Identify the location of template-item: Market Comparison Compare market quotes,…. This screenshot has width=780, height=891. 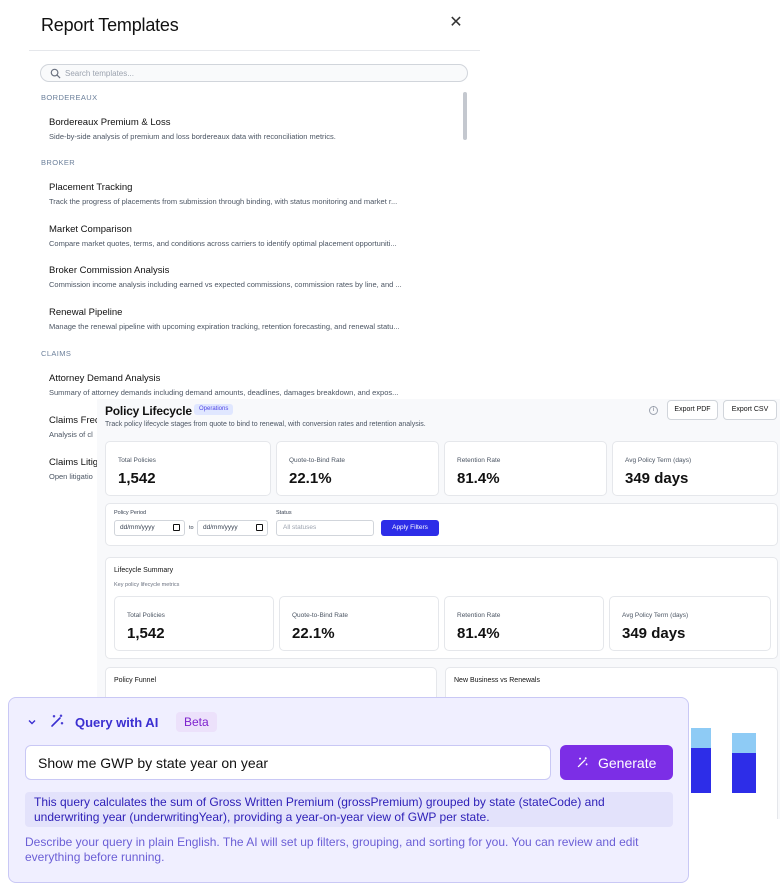
(254, 236).